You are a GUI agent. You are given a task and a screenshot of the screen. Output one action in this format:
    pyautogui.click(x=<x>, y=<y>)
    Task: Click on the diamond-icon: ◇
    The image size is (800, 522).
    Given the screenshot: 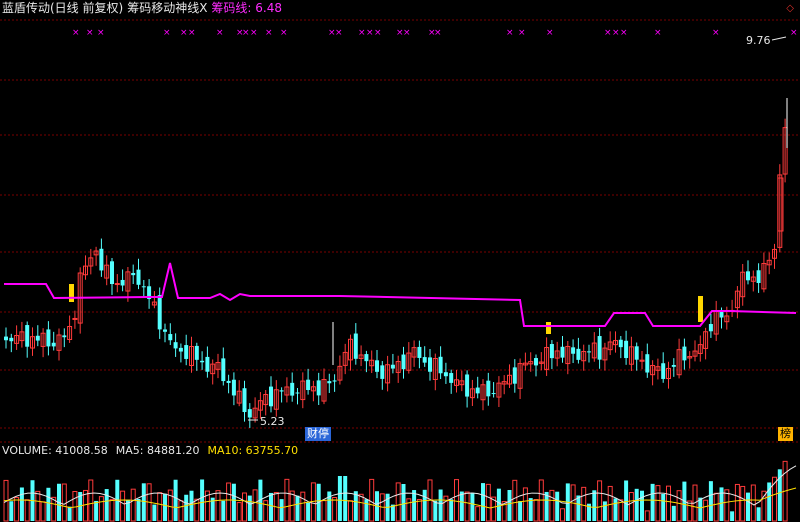 What is the action you would take?
    pyautogui.click(x=790, y=8)
    